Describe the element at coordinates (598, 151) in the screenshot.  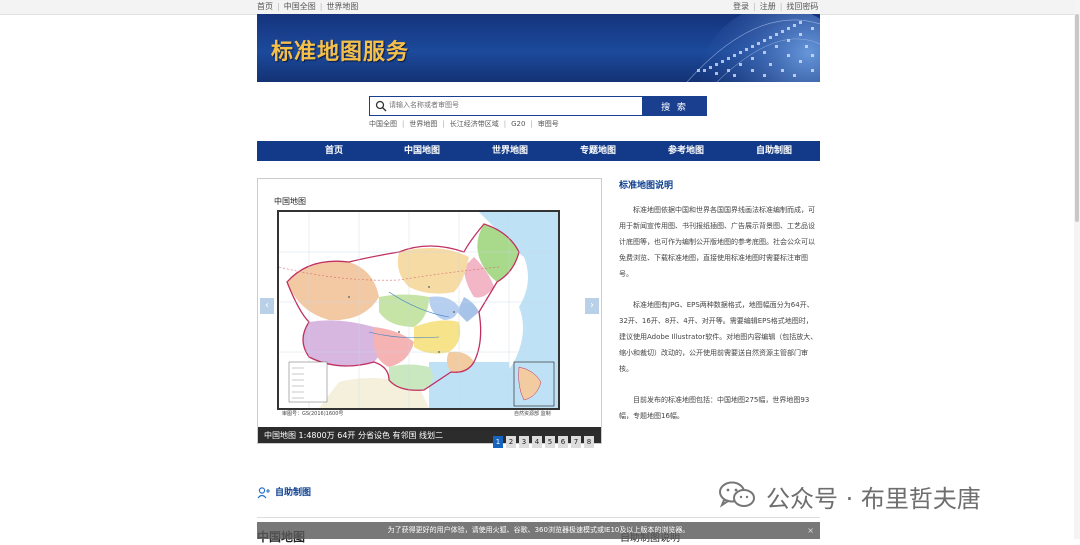
I see `nav-item-thematic-map: 专题地图` at that location.